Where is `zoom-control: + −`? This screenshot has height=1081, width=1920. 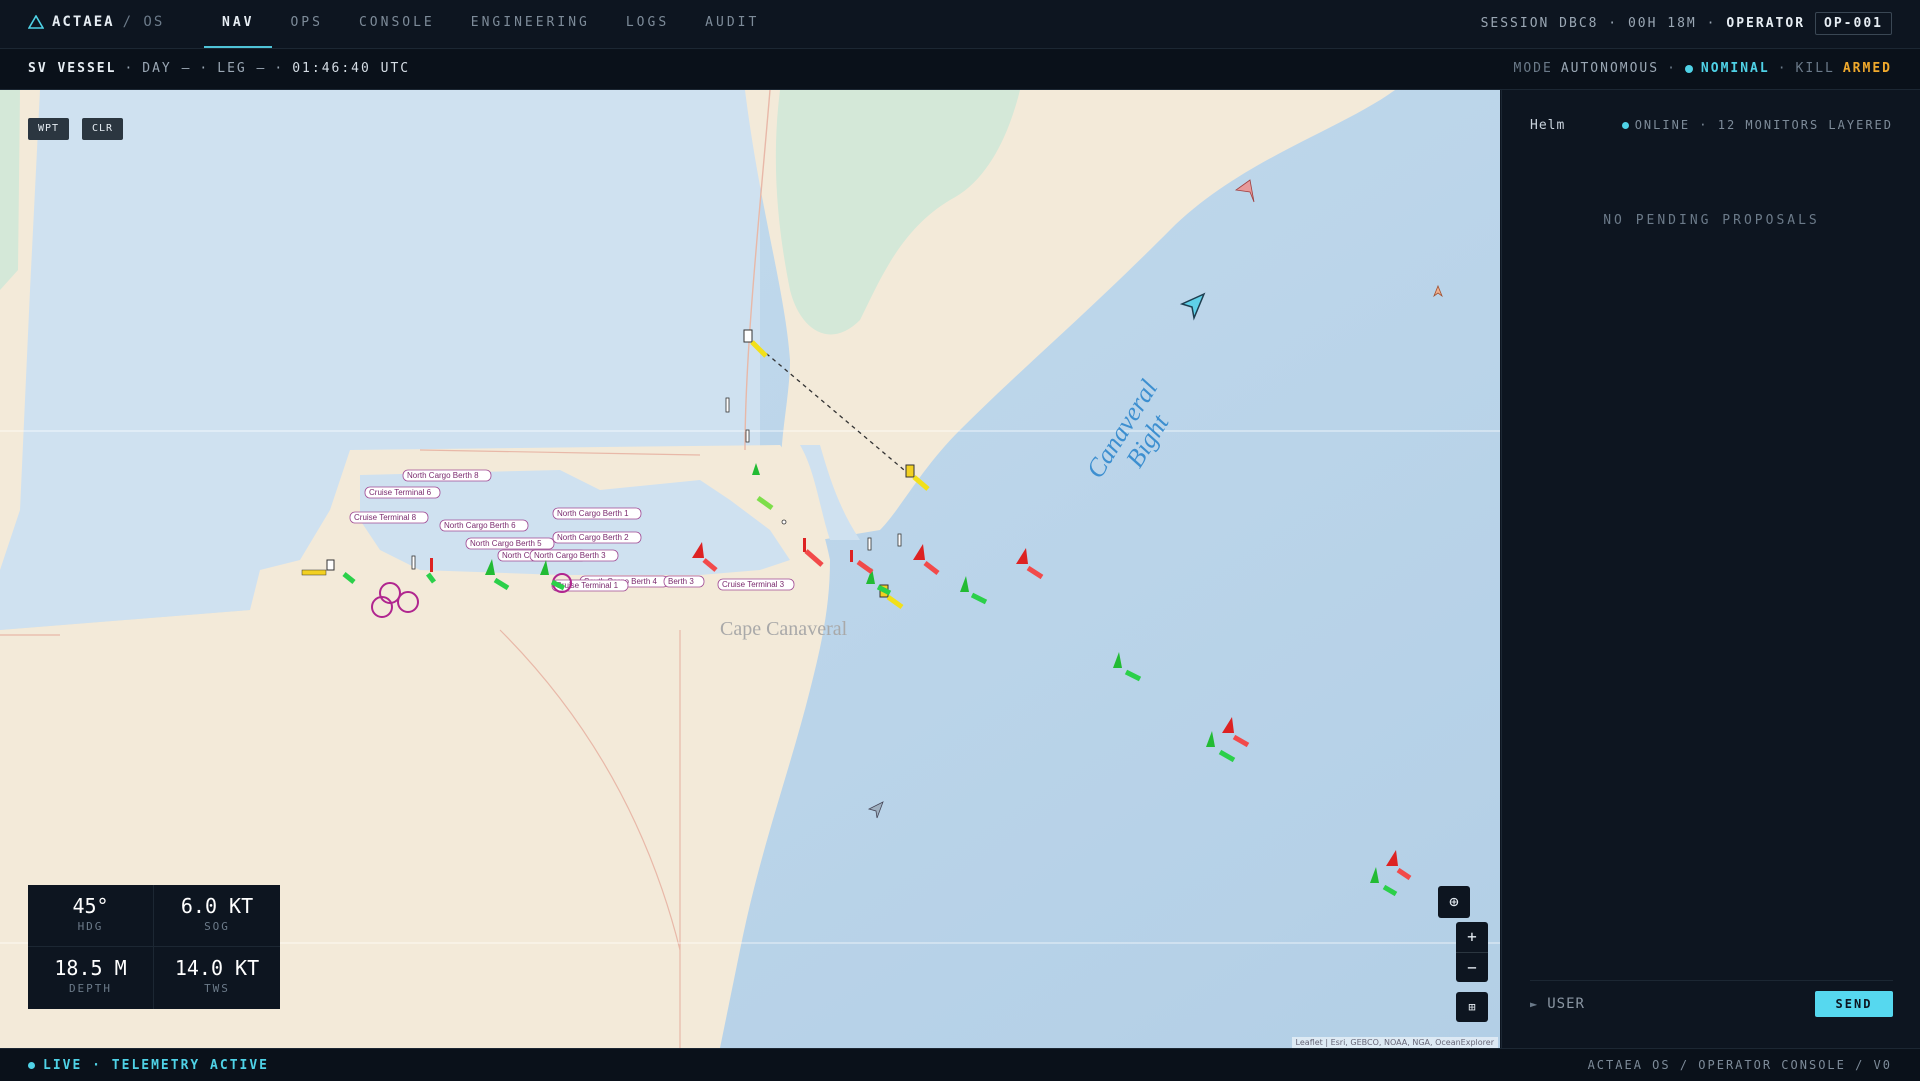 zoom-control: + − is located at coordinates (1472, 952).